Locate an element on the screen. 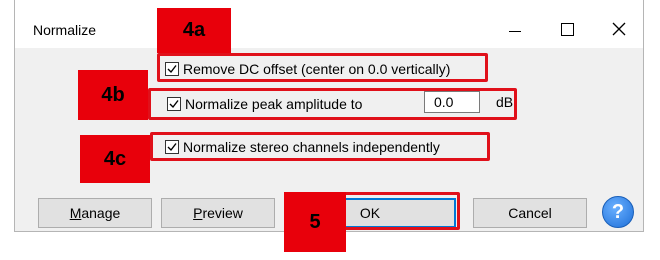 This screenshot has height=260, width=660. manage-button-label: Manage is located at coordinates (95, 213).